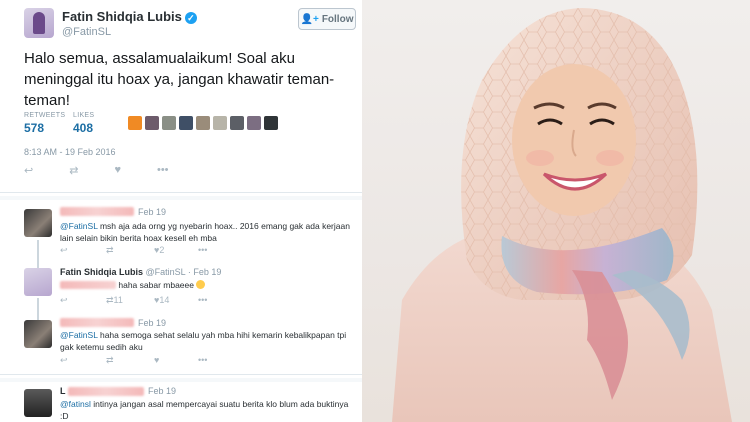 Image resolution: width=750 pixels, height=422 pixels. I want to click on likes-label: LIKES, so click(84, 115).